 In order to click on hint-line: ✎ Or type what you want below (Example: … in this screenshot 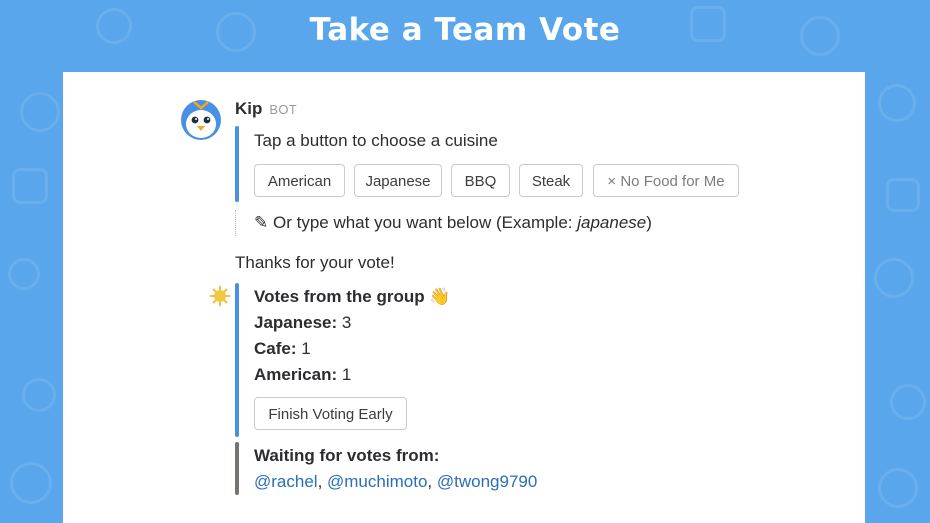, I will do `click(453, 223)`.